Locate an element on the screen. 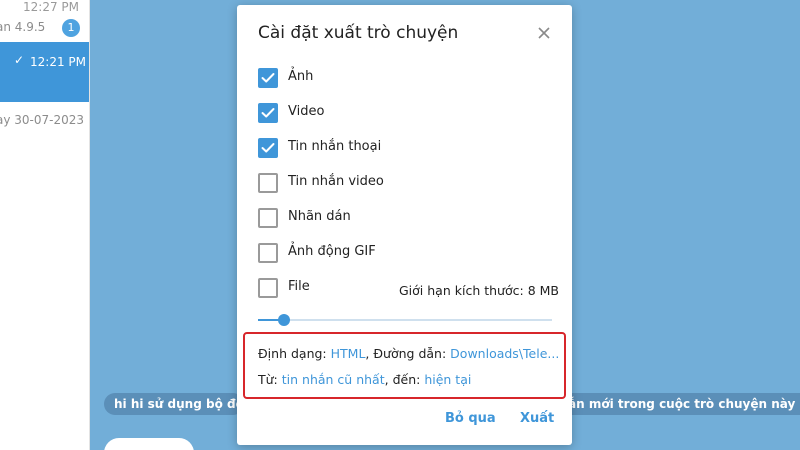 Image resolution: width=800 pixels, height=450 pixels. path-label: , Đường dẫn: is located at coordinates (406, 353).